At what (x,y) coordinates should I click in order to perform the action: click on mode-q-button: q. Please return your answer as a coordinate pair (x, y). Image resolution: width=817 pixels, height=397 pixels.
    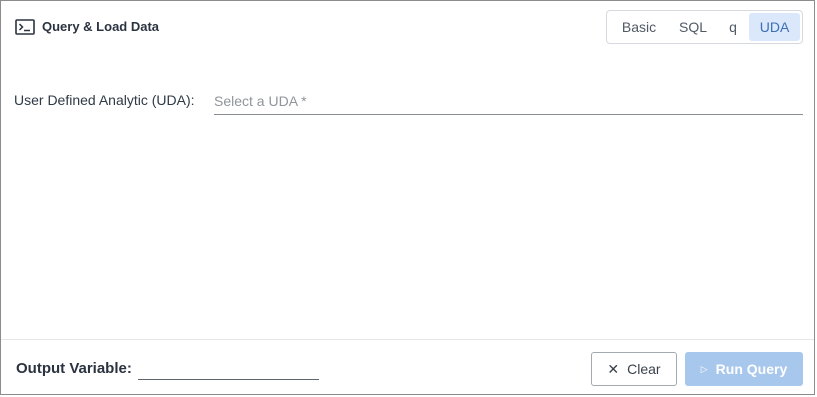
    Looking at the image, I should click on (733, 27).